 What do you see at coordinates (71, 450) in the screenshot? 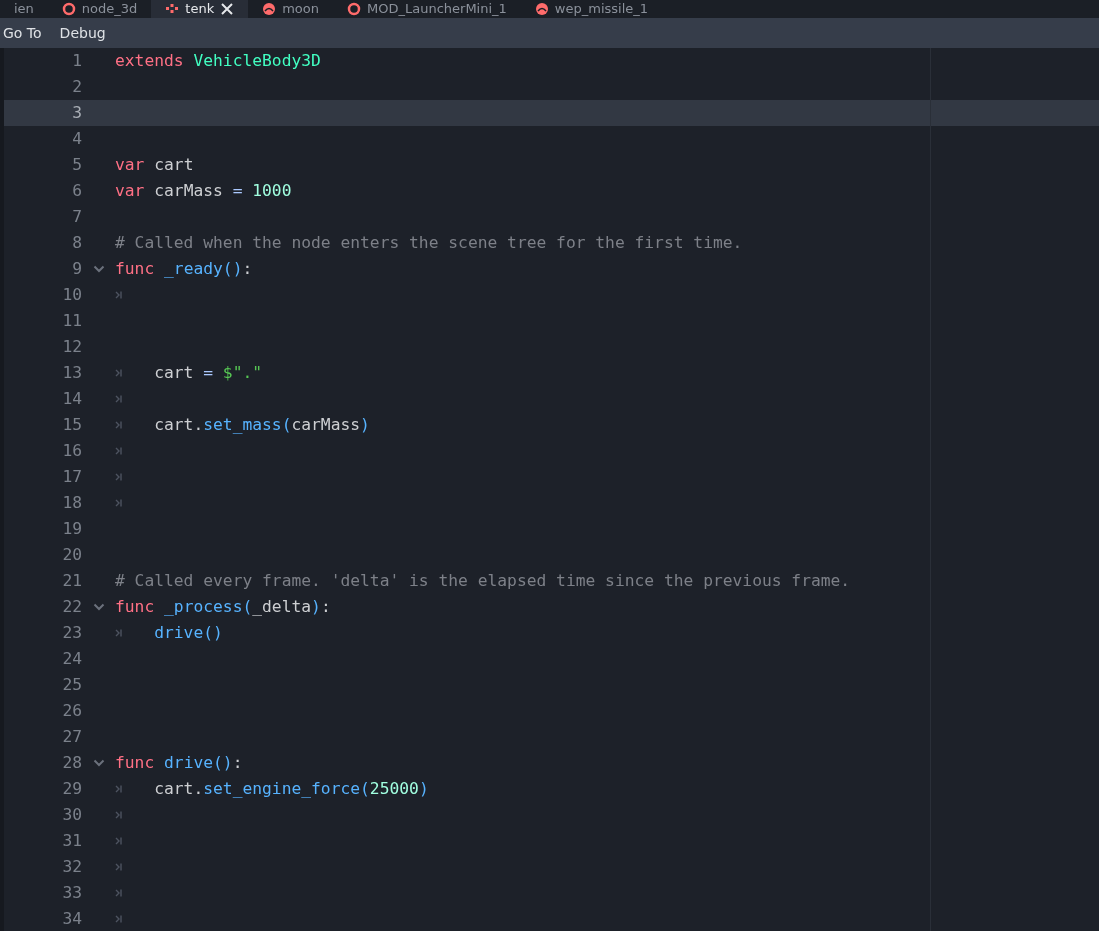
I see `line-number: 16` at bounding box center [71, 450].